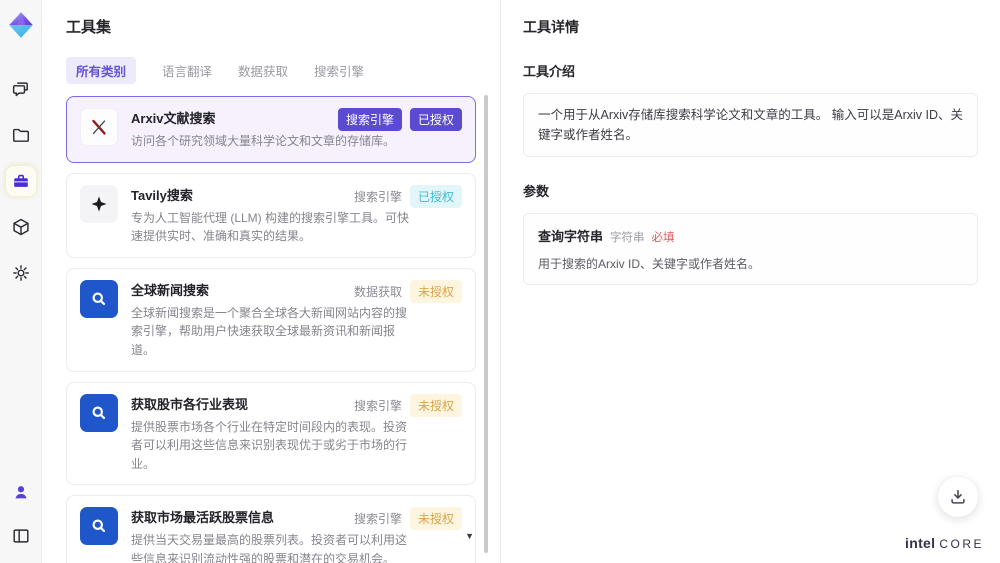 This screenshot has width=1000, height=563. I want to click on sidebar-item-chat, so click(21, 89).